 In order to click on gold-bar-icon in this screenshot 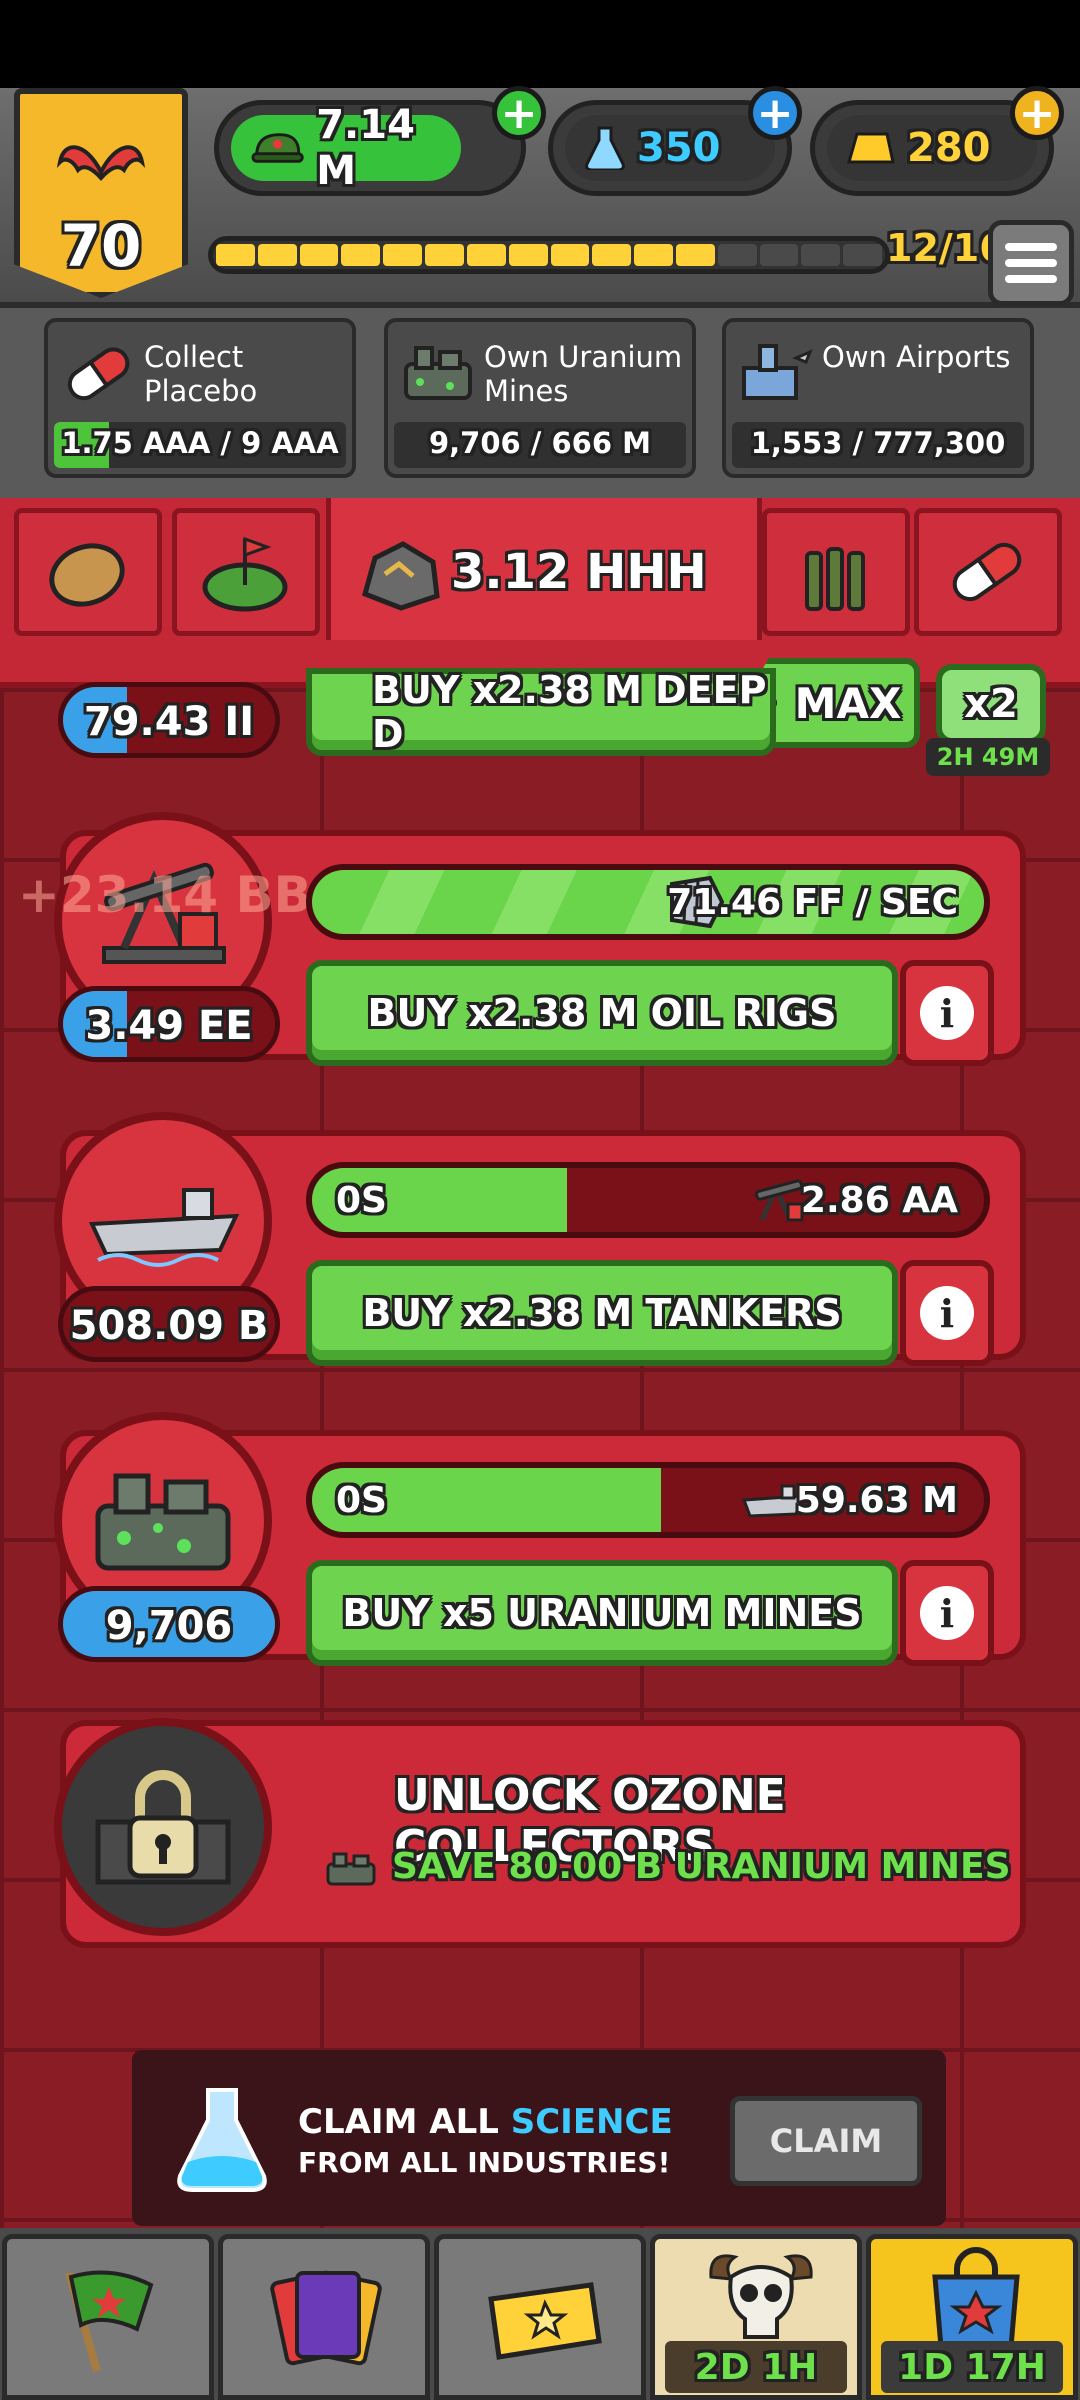, I will do `click(871, 148)`.